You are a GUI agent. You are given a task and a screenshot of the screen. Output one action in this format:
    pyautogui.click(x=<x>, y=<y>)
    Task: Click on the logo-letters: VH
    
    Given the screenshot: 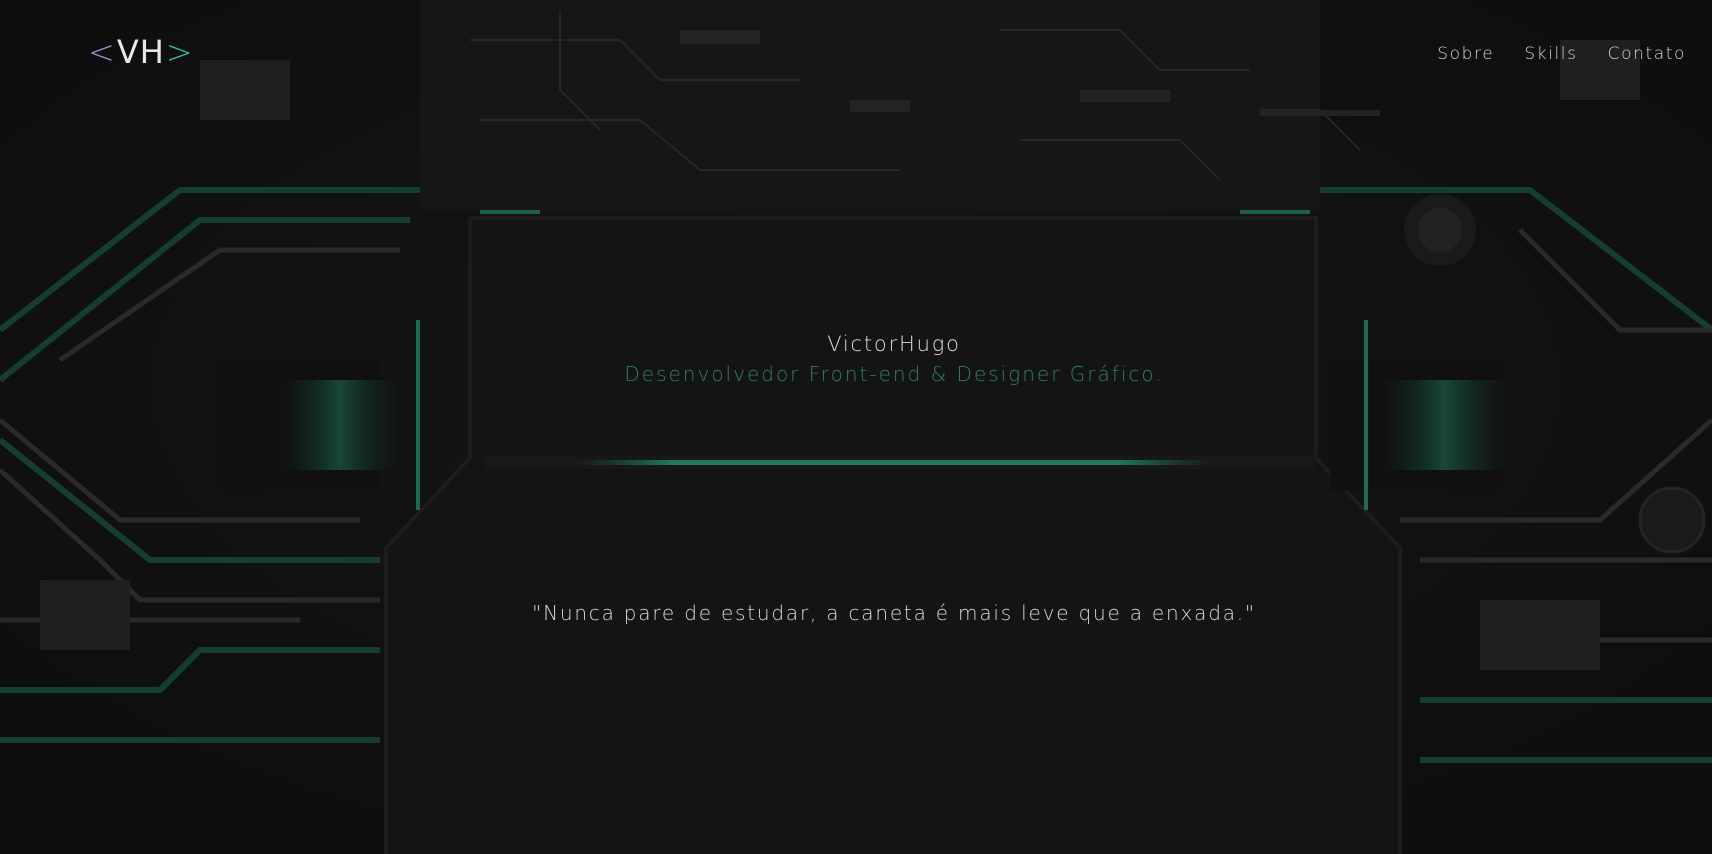 What is the action you would take?
    pyautogui.click(x=140, y=52)
    